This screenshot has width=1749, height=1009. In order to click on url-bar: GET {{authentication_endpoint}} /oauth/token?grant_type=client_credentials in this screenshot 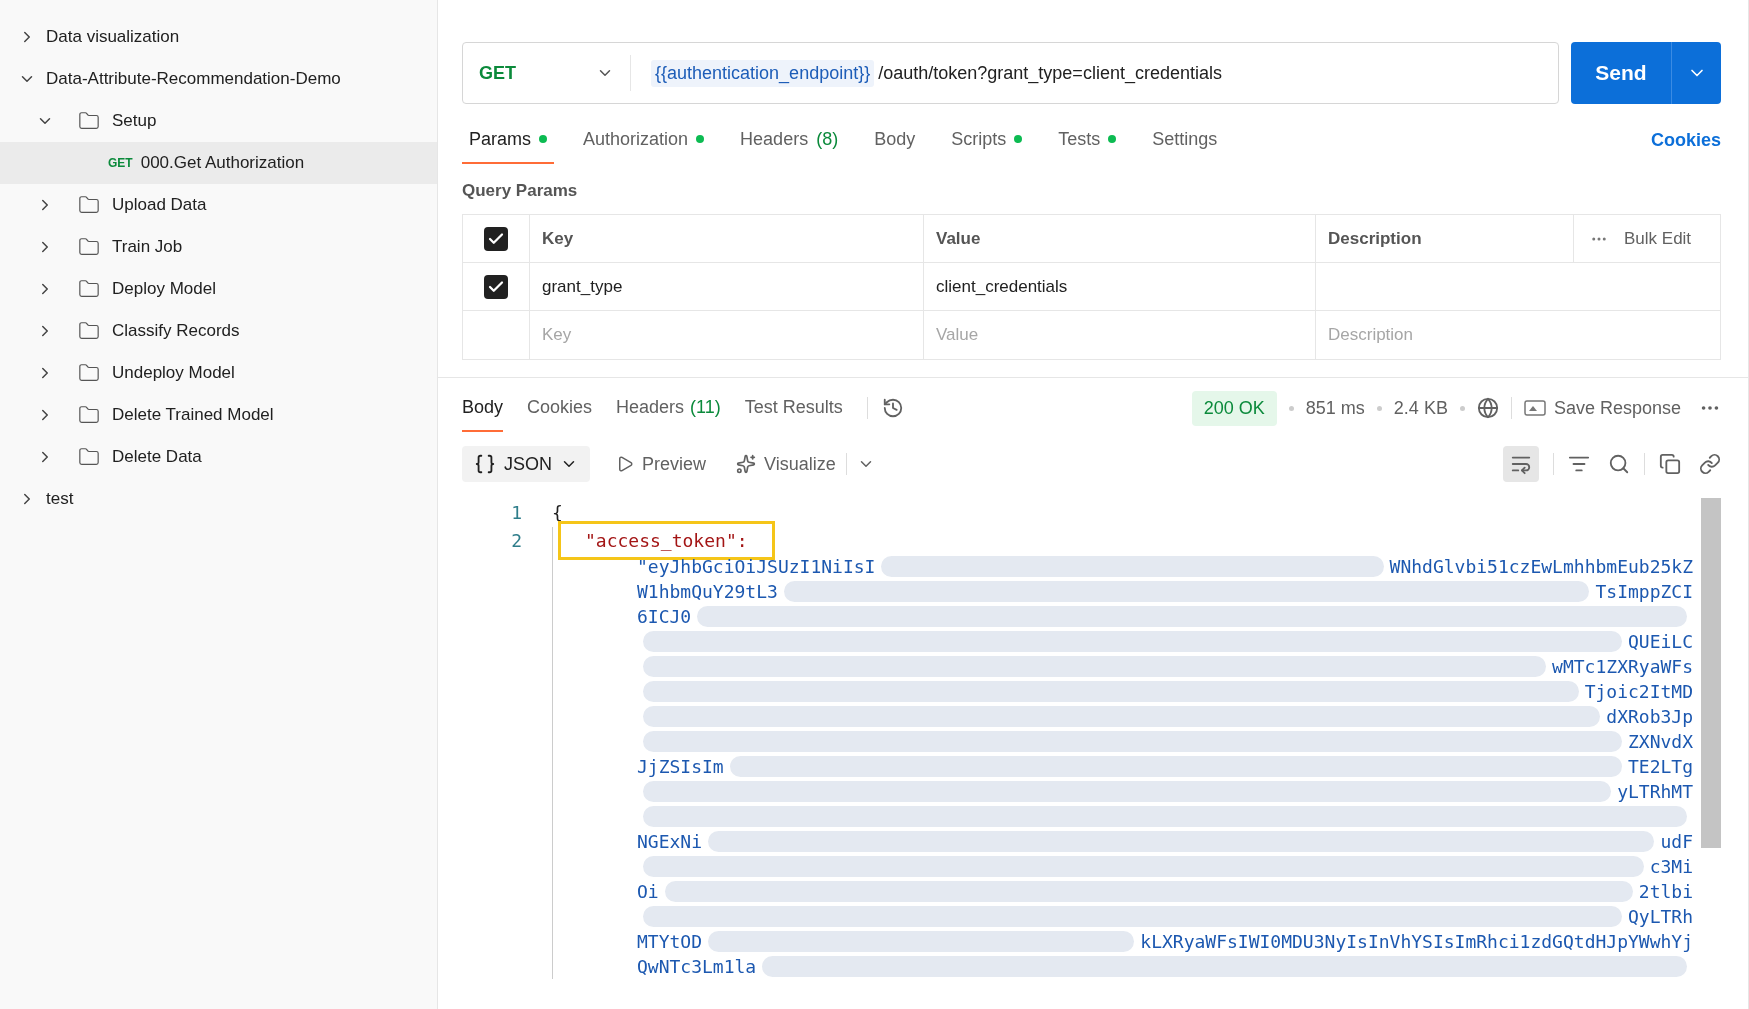, I will do `click(1010, 73)`.